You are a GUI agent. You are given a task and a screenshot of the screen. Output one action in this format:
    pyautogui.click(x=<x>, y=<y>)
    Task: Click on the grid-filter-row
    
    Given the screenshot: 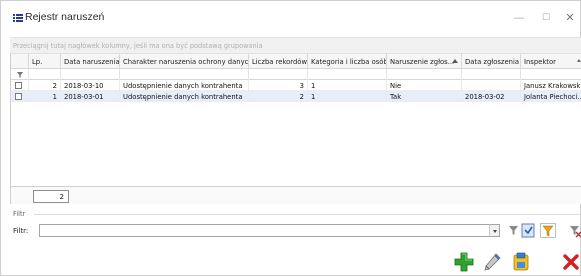 What is the action you would take?
    pyautogui.click(x=296, y=74)
    